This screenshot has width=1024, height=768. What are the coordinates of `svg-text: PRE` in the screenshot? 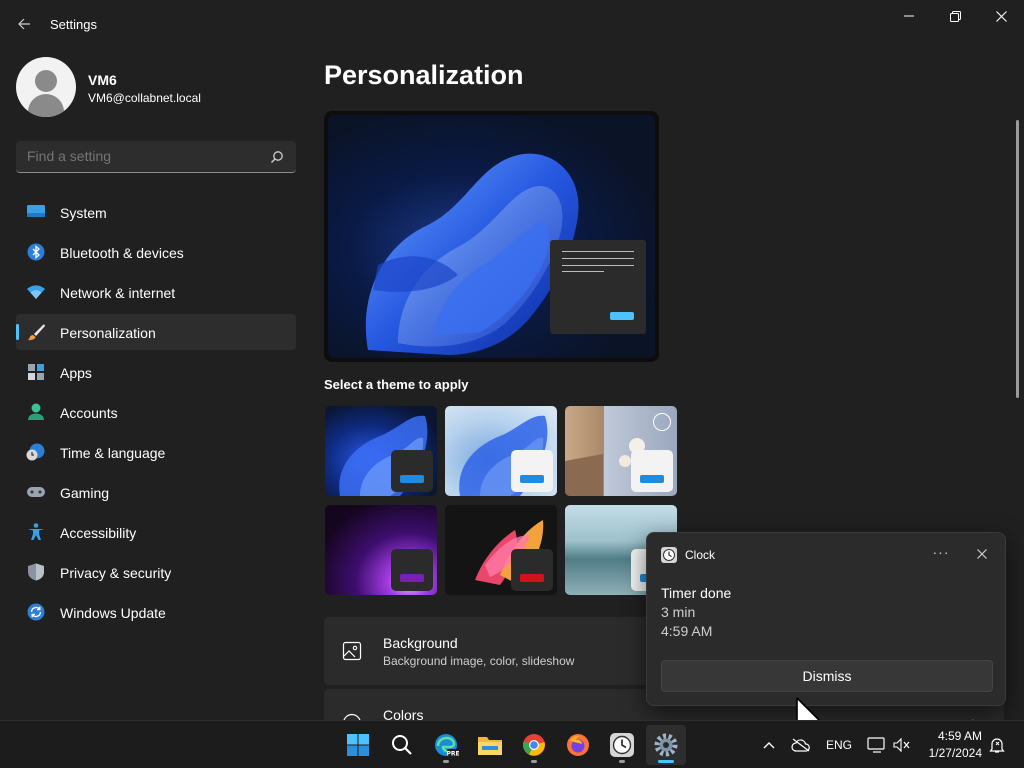 It's located at (452, 754).